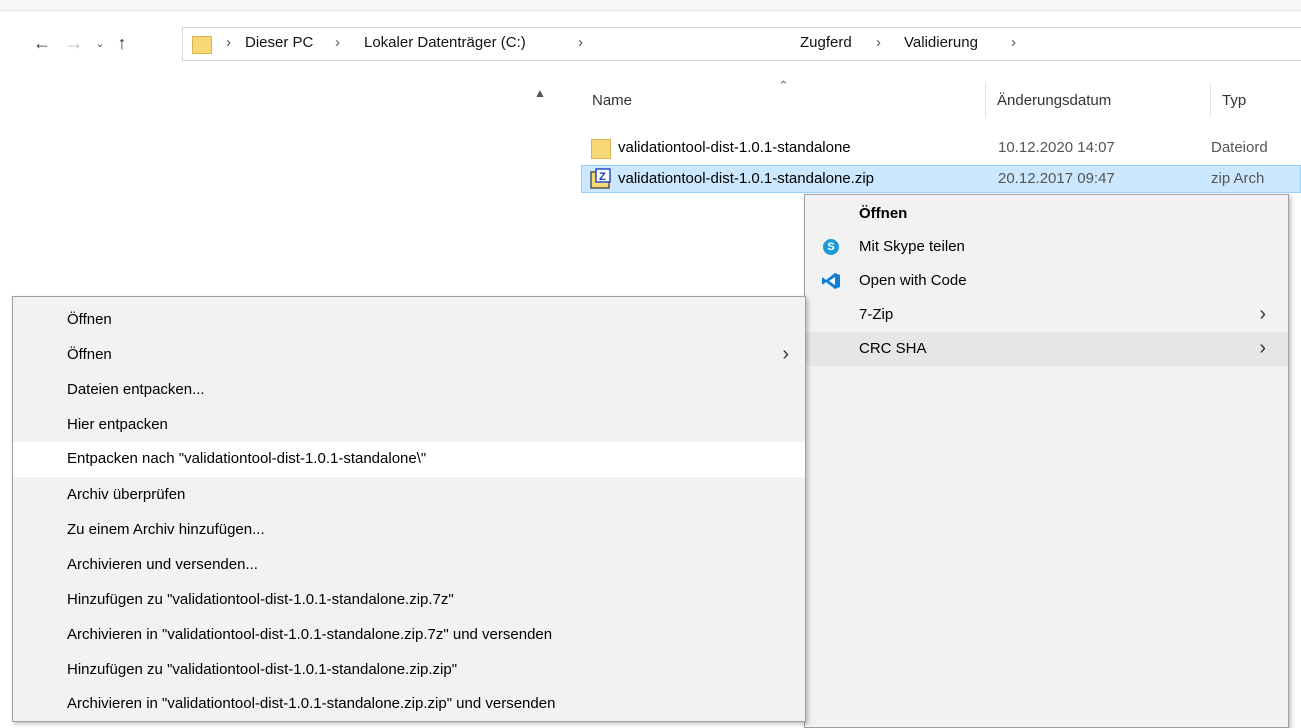 This screenshot has height=728, width=1301. Describe the element at coordinates (783, 85) in the screenshot. I see `sort-ascending-icon: ⌃` at that location.